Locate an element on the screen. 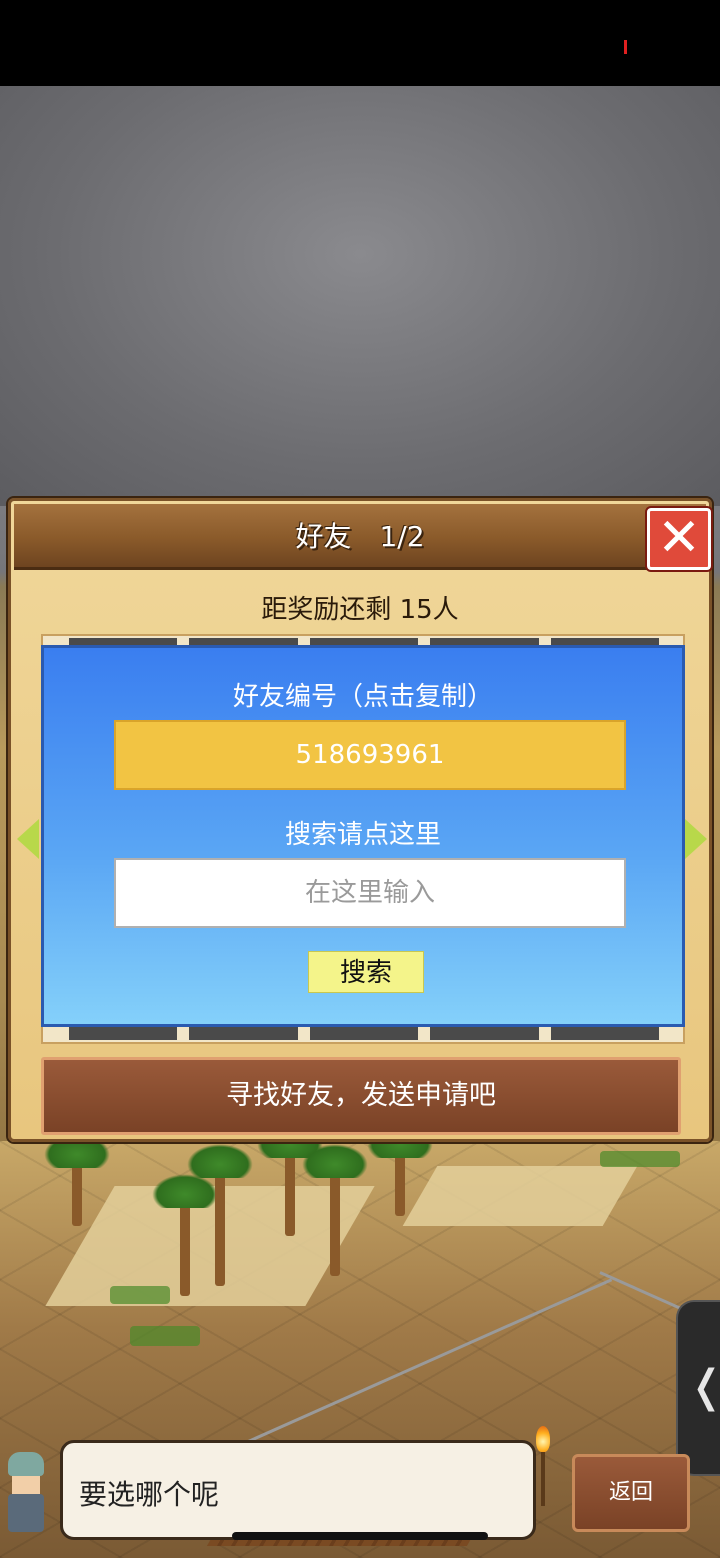 This screenshot has height=1558, width=720. dialog-header: 好友 1/2 ✕ is located at coordinates (362, 537).